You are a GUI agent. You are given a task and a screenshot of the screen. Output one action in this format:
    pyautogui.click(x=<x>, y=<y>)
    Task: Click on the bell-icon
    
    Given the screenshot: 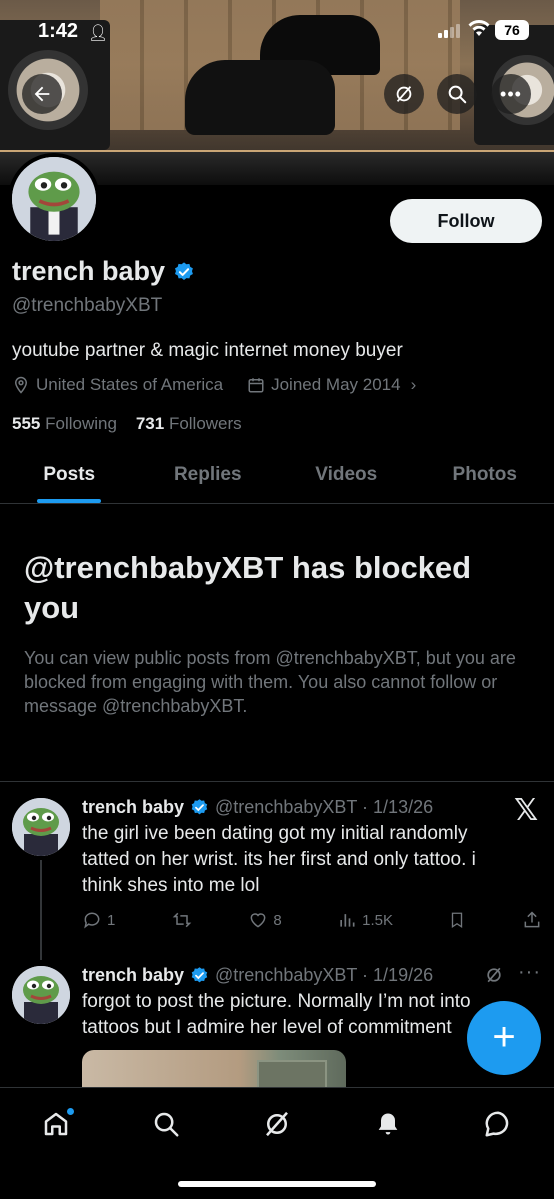 What is the action you would take?
    pyautogui.click(x=388, y=1124)
    